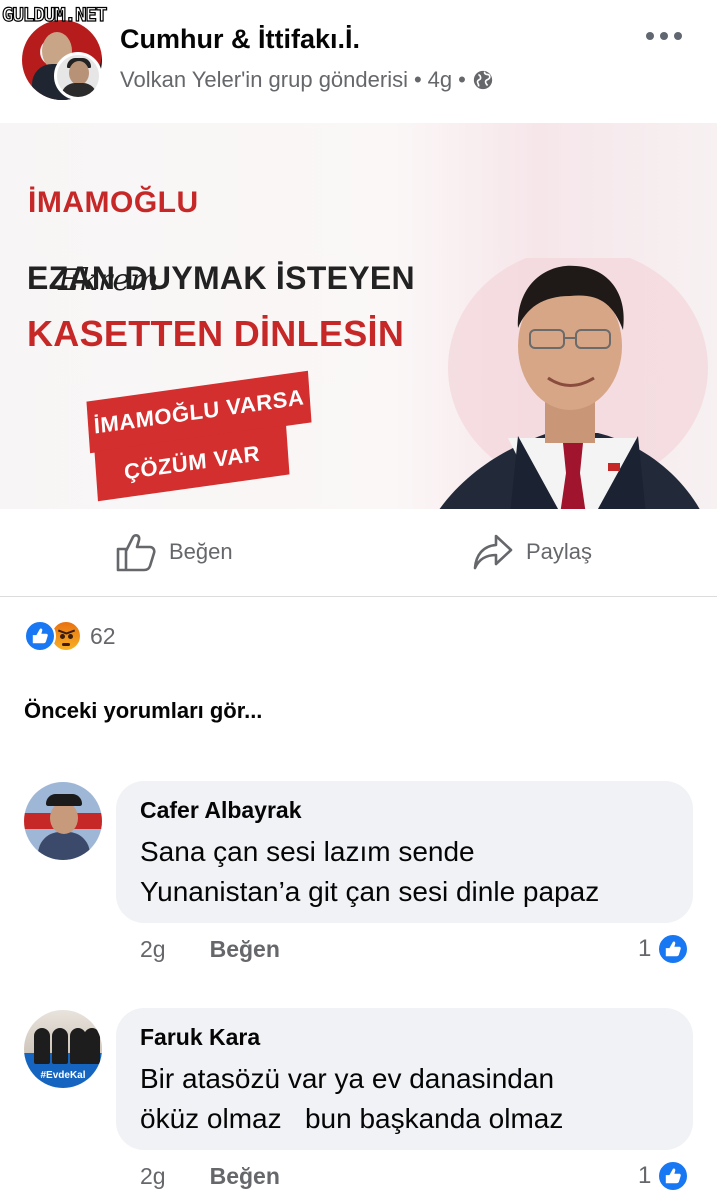  What do you see at coordinates (103, 635) in the screenshot?
I see `reaction-count: 62` at bounding box center [103, 635].